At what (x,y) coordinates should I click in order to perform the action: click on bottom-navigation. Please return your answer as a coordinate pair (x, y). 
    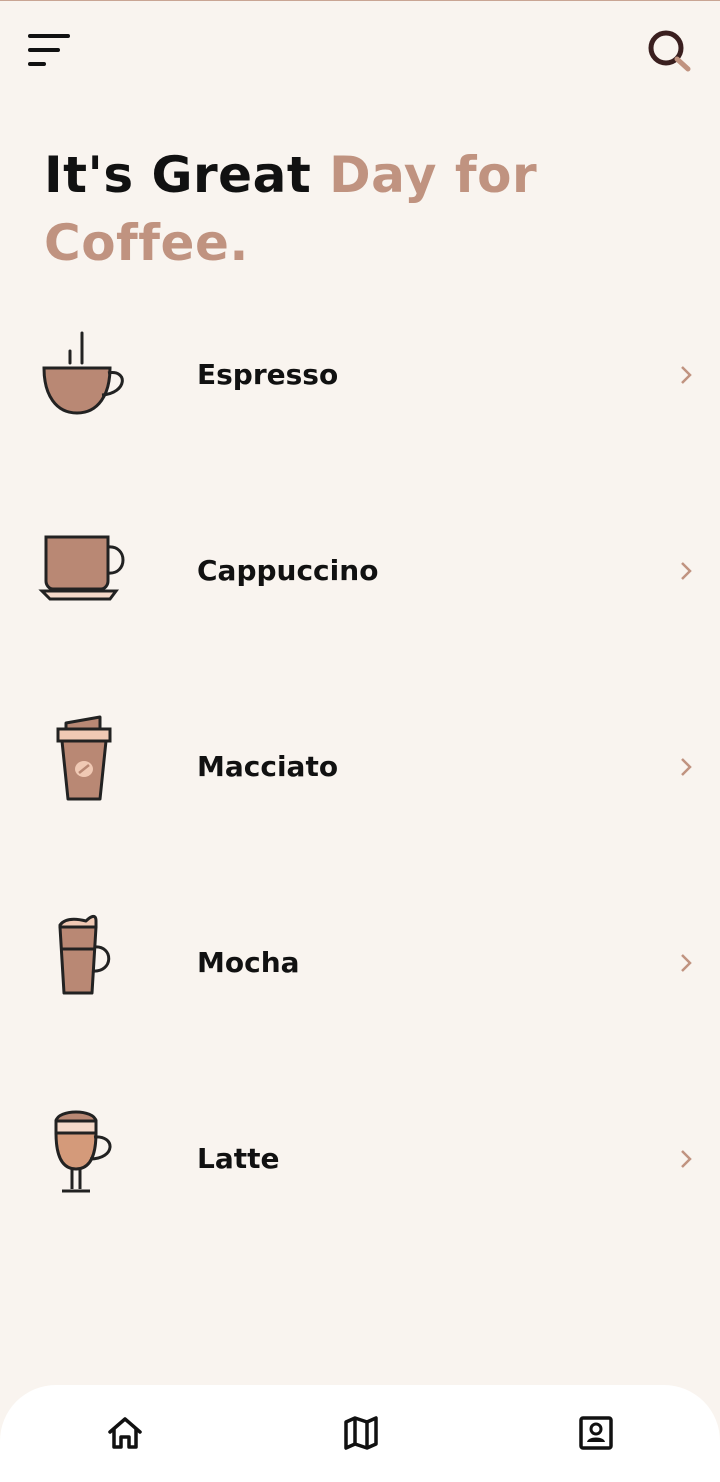
    Looking at the image, I should click on (360, 1433).